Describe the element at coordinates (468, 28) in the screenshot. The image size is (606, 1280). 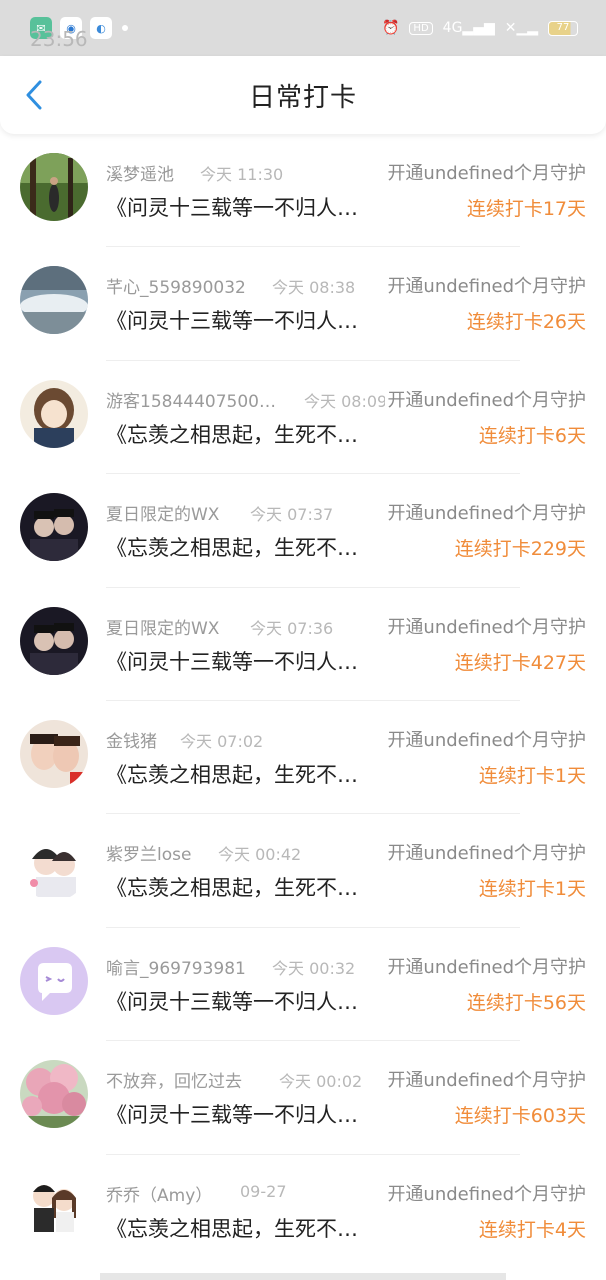
I see `signal-4g-icon: 4G▂▄▆` at that location.